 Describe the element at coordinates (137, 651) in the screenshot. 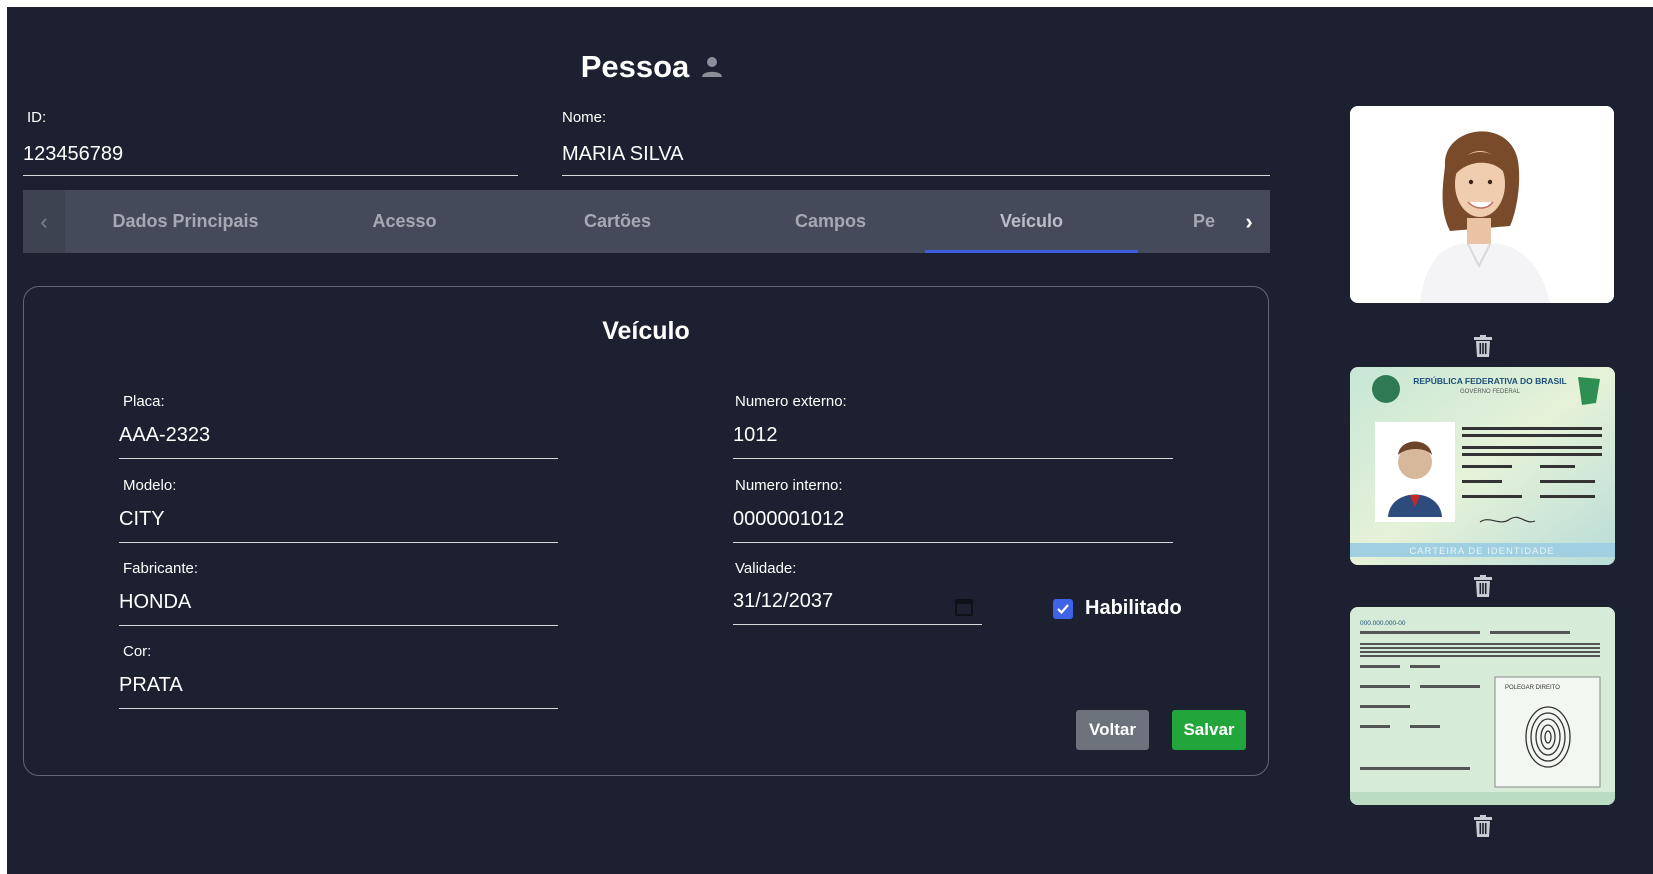

I see `cor-label: Cor:` at that location.